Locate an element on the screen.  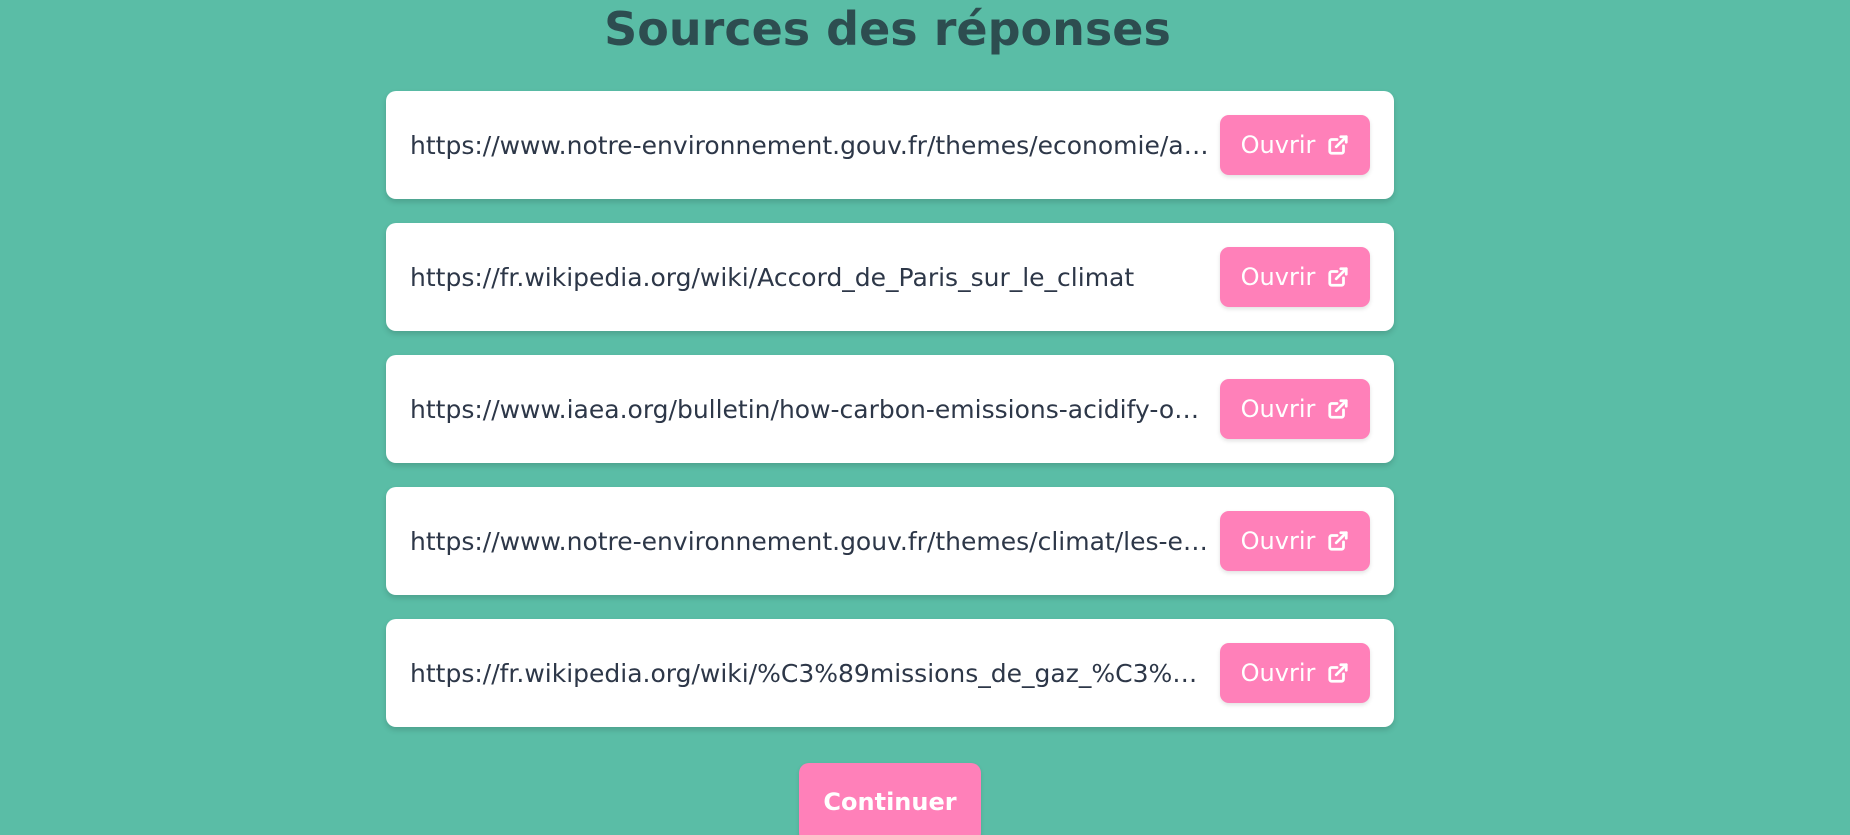
continue-button: Continuer is located at coordinates (890, 799).